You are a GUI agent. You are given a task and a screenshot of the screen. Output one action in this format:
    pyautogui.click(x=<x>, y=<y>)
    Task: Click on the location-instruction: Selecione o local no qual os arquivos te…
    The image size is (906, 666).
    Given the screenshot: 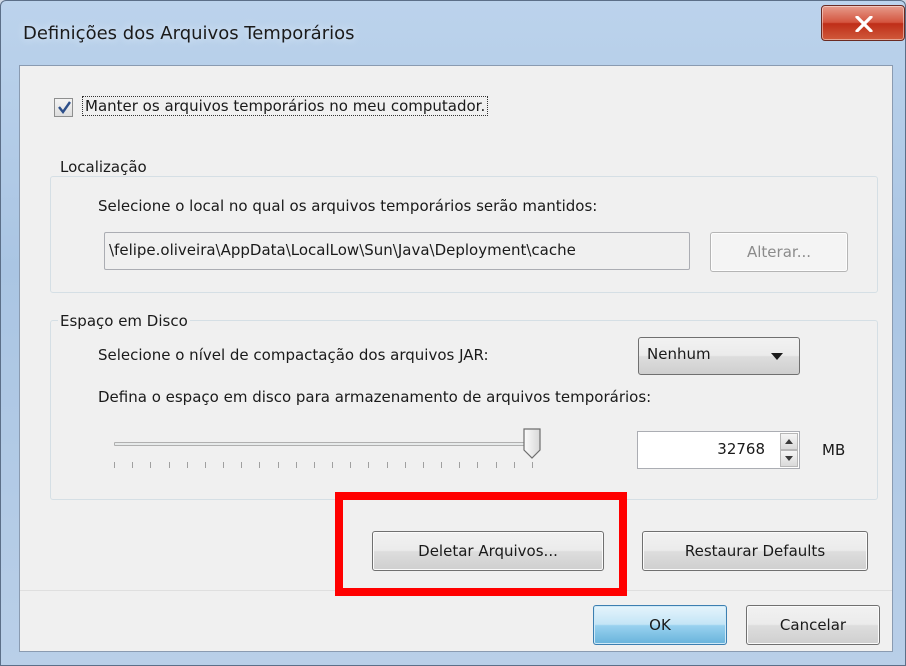 What is the action you would take?
    pyautogui.click(x=348, y=206)
    